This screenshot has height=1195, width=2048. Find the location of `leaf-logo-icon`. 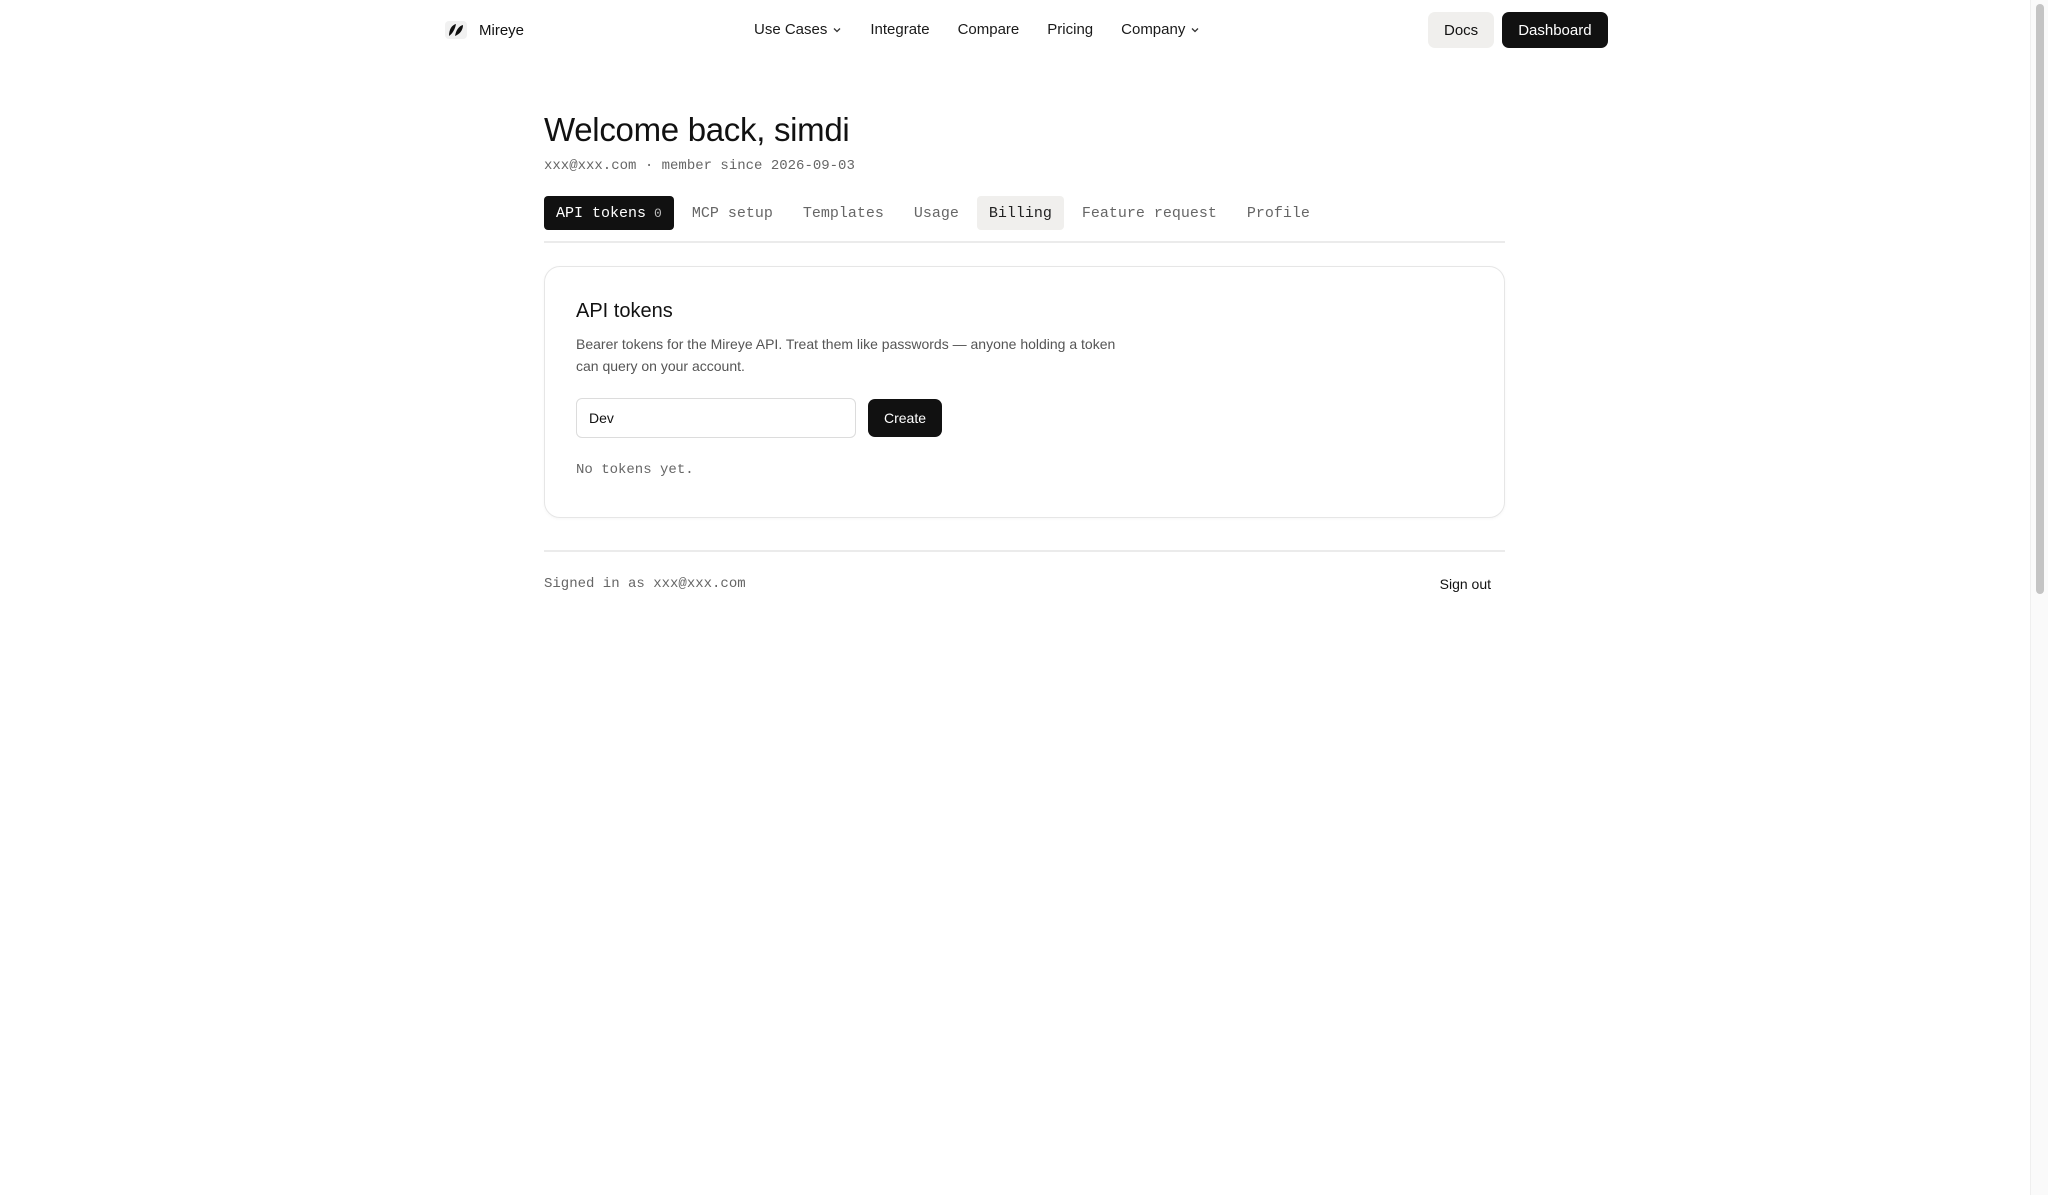

leaf-logo-icon is located at coordinates (456, 30).